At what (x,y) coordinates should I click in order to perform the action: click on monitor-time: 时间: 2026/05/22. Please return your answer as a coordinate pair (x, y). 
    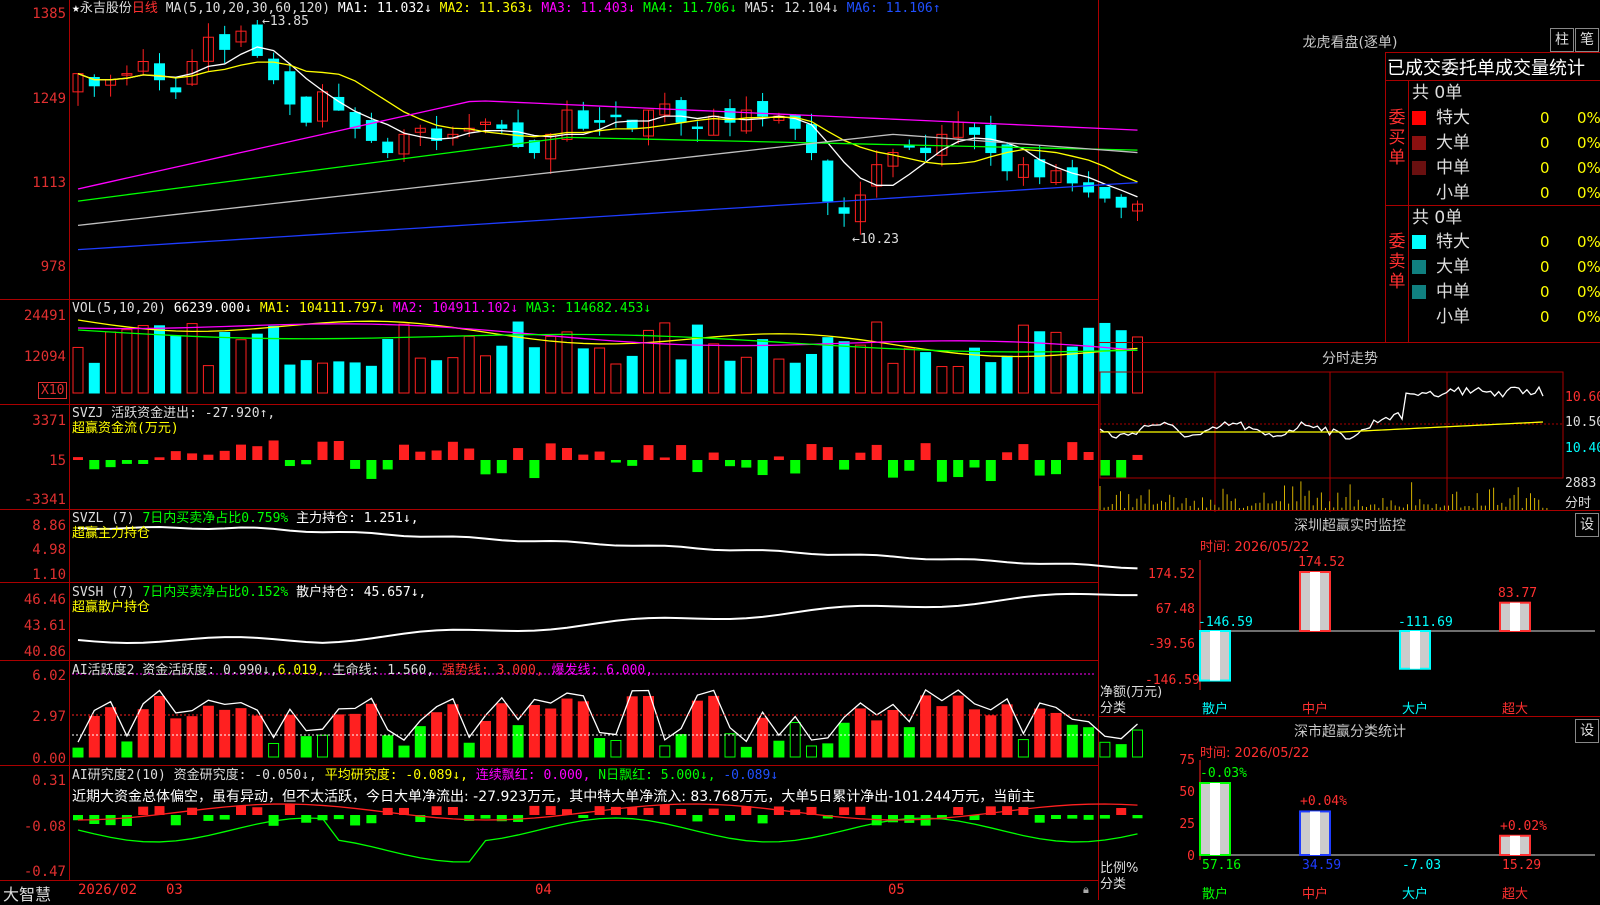
    Looking at the image, I should click on (1255, 547).